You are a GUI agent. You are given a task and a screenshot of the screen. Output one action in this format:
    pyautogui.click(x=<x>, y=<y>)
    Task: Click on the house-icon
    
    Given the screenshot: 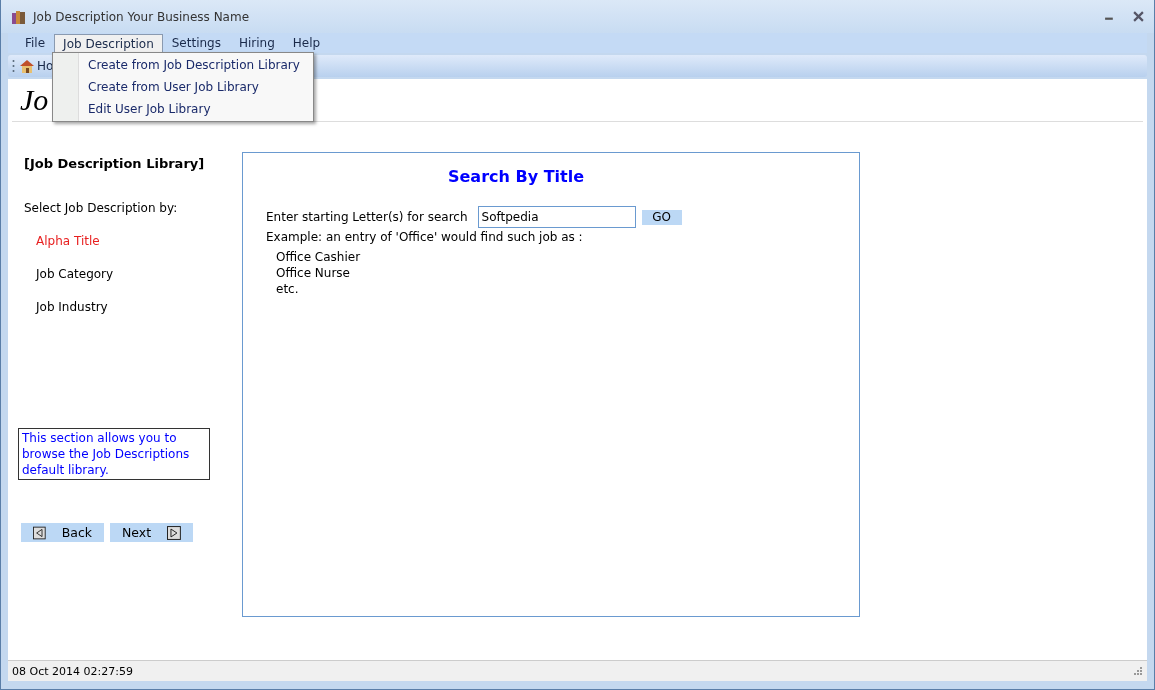 What is the action you would take?
    pyautogui.click(x=27, y=66)
    